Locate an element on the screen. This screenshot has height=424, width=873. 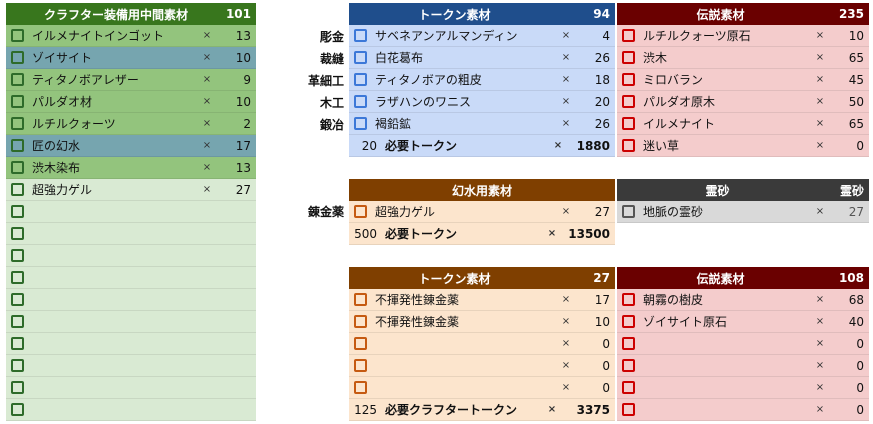
token2-header-count: 27 is located at coordinates (601, 278).